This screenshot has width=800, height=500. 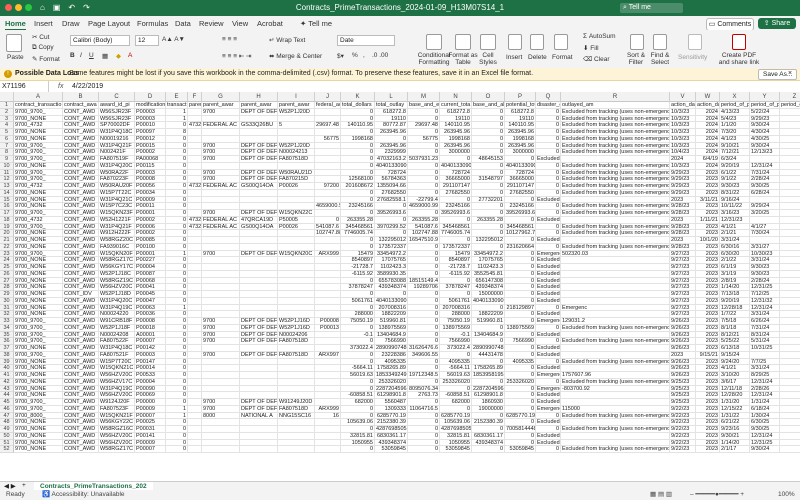 I want to click on row-header: 26, so click(x=7, y=274).